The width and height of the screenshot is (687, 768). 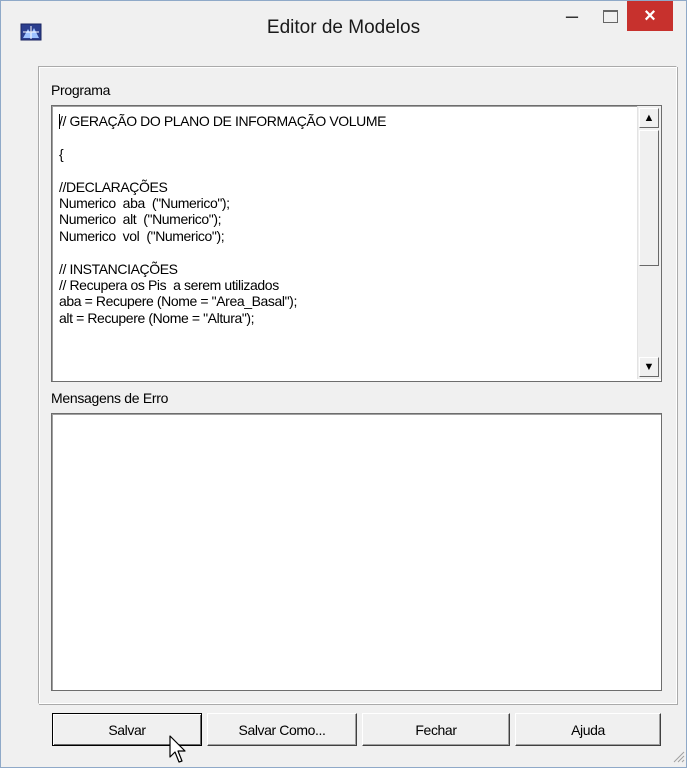 I want to click on arrow-up-icon: ▲, so click(x=649, y=118).